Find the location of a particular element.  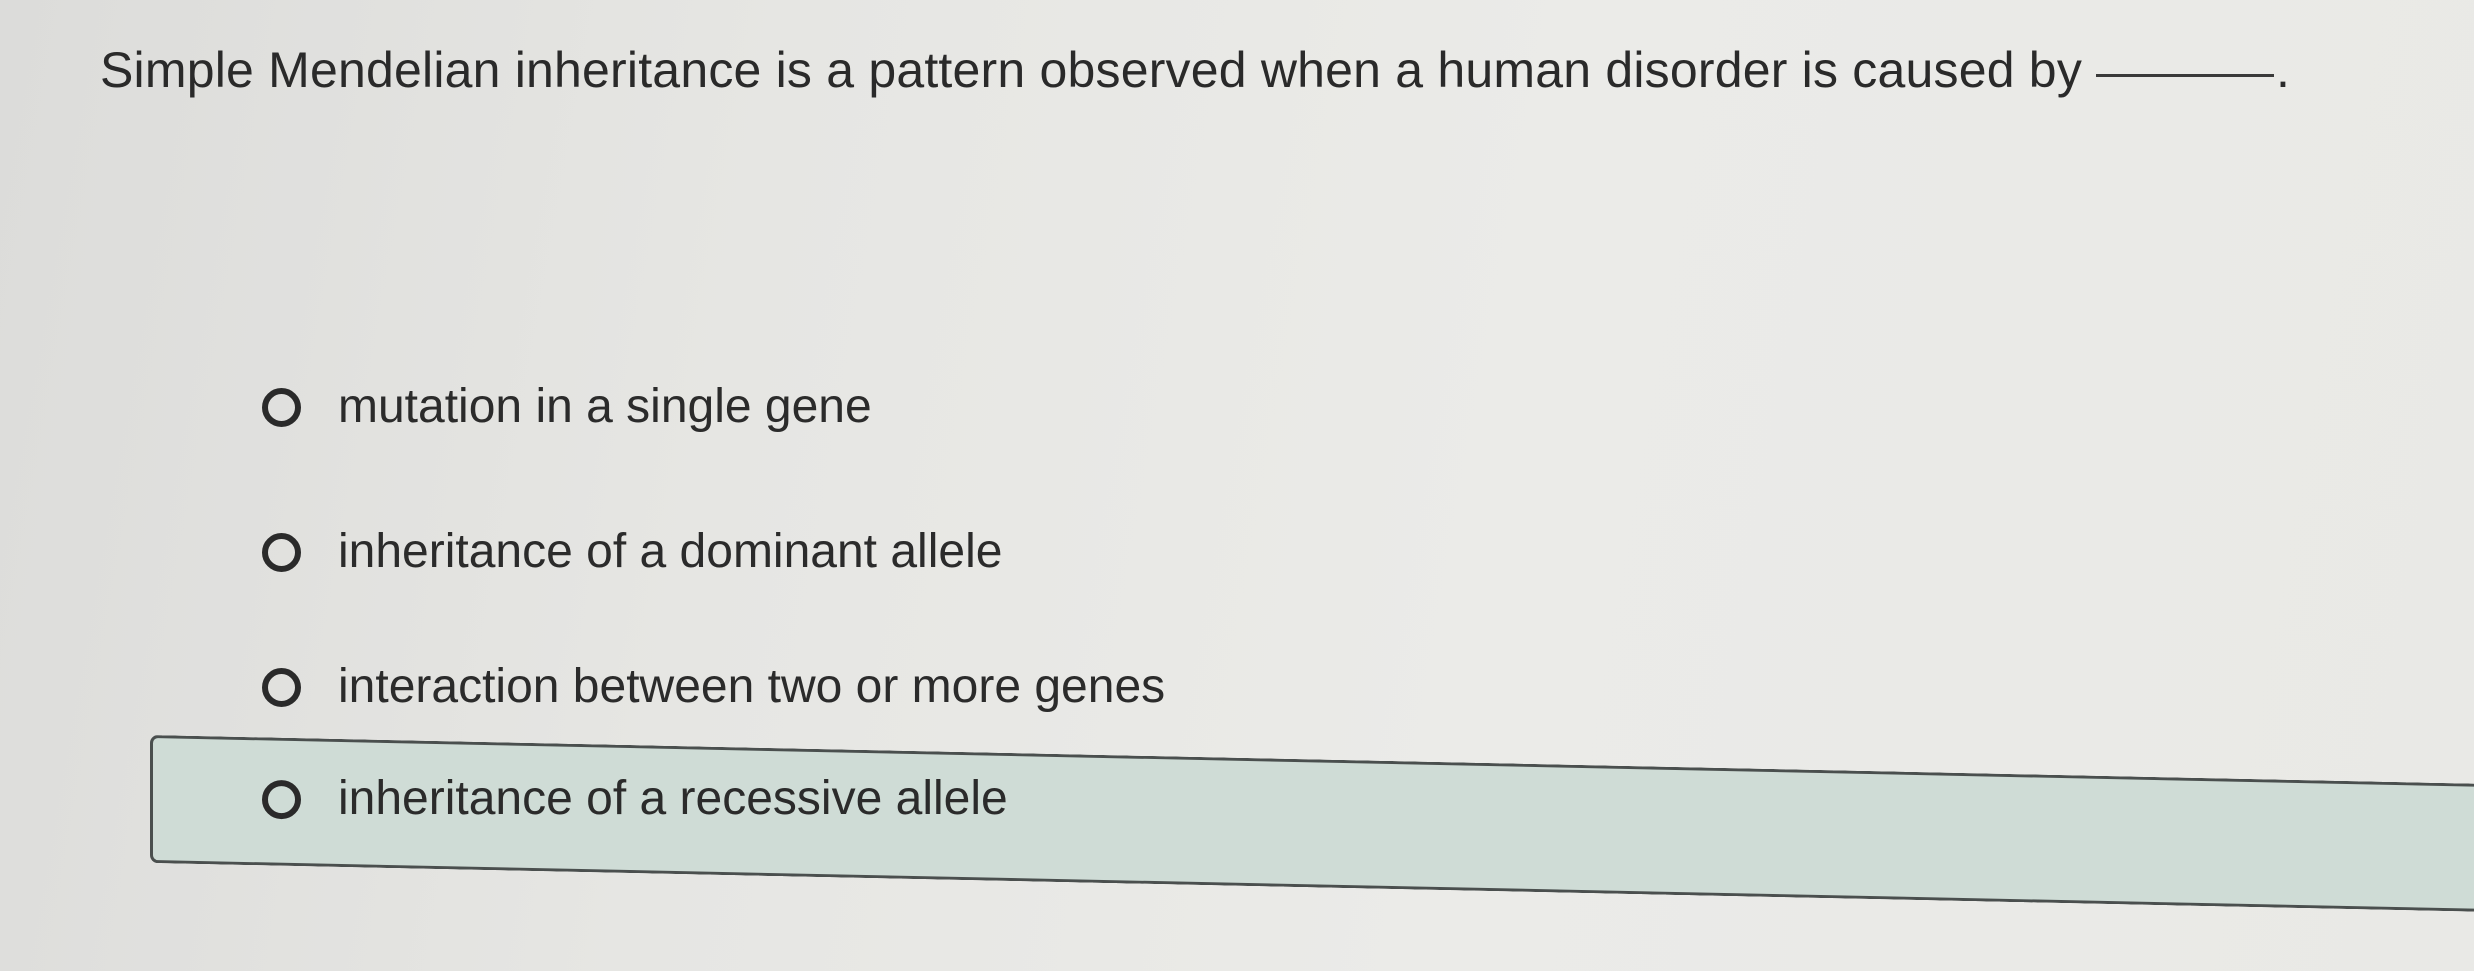

answer-option-inner: inheritance of a recessive allele is located at coordinates (580, 799).